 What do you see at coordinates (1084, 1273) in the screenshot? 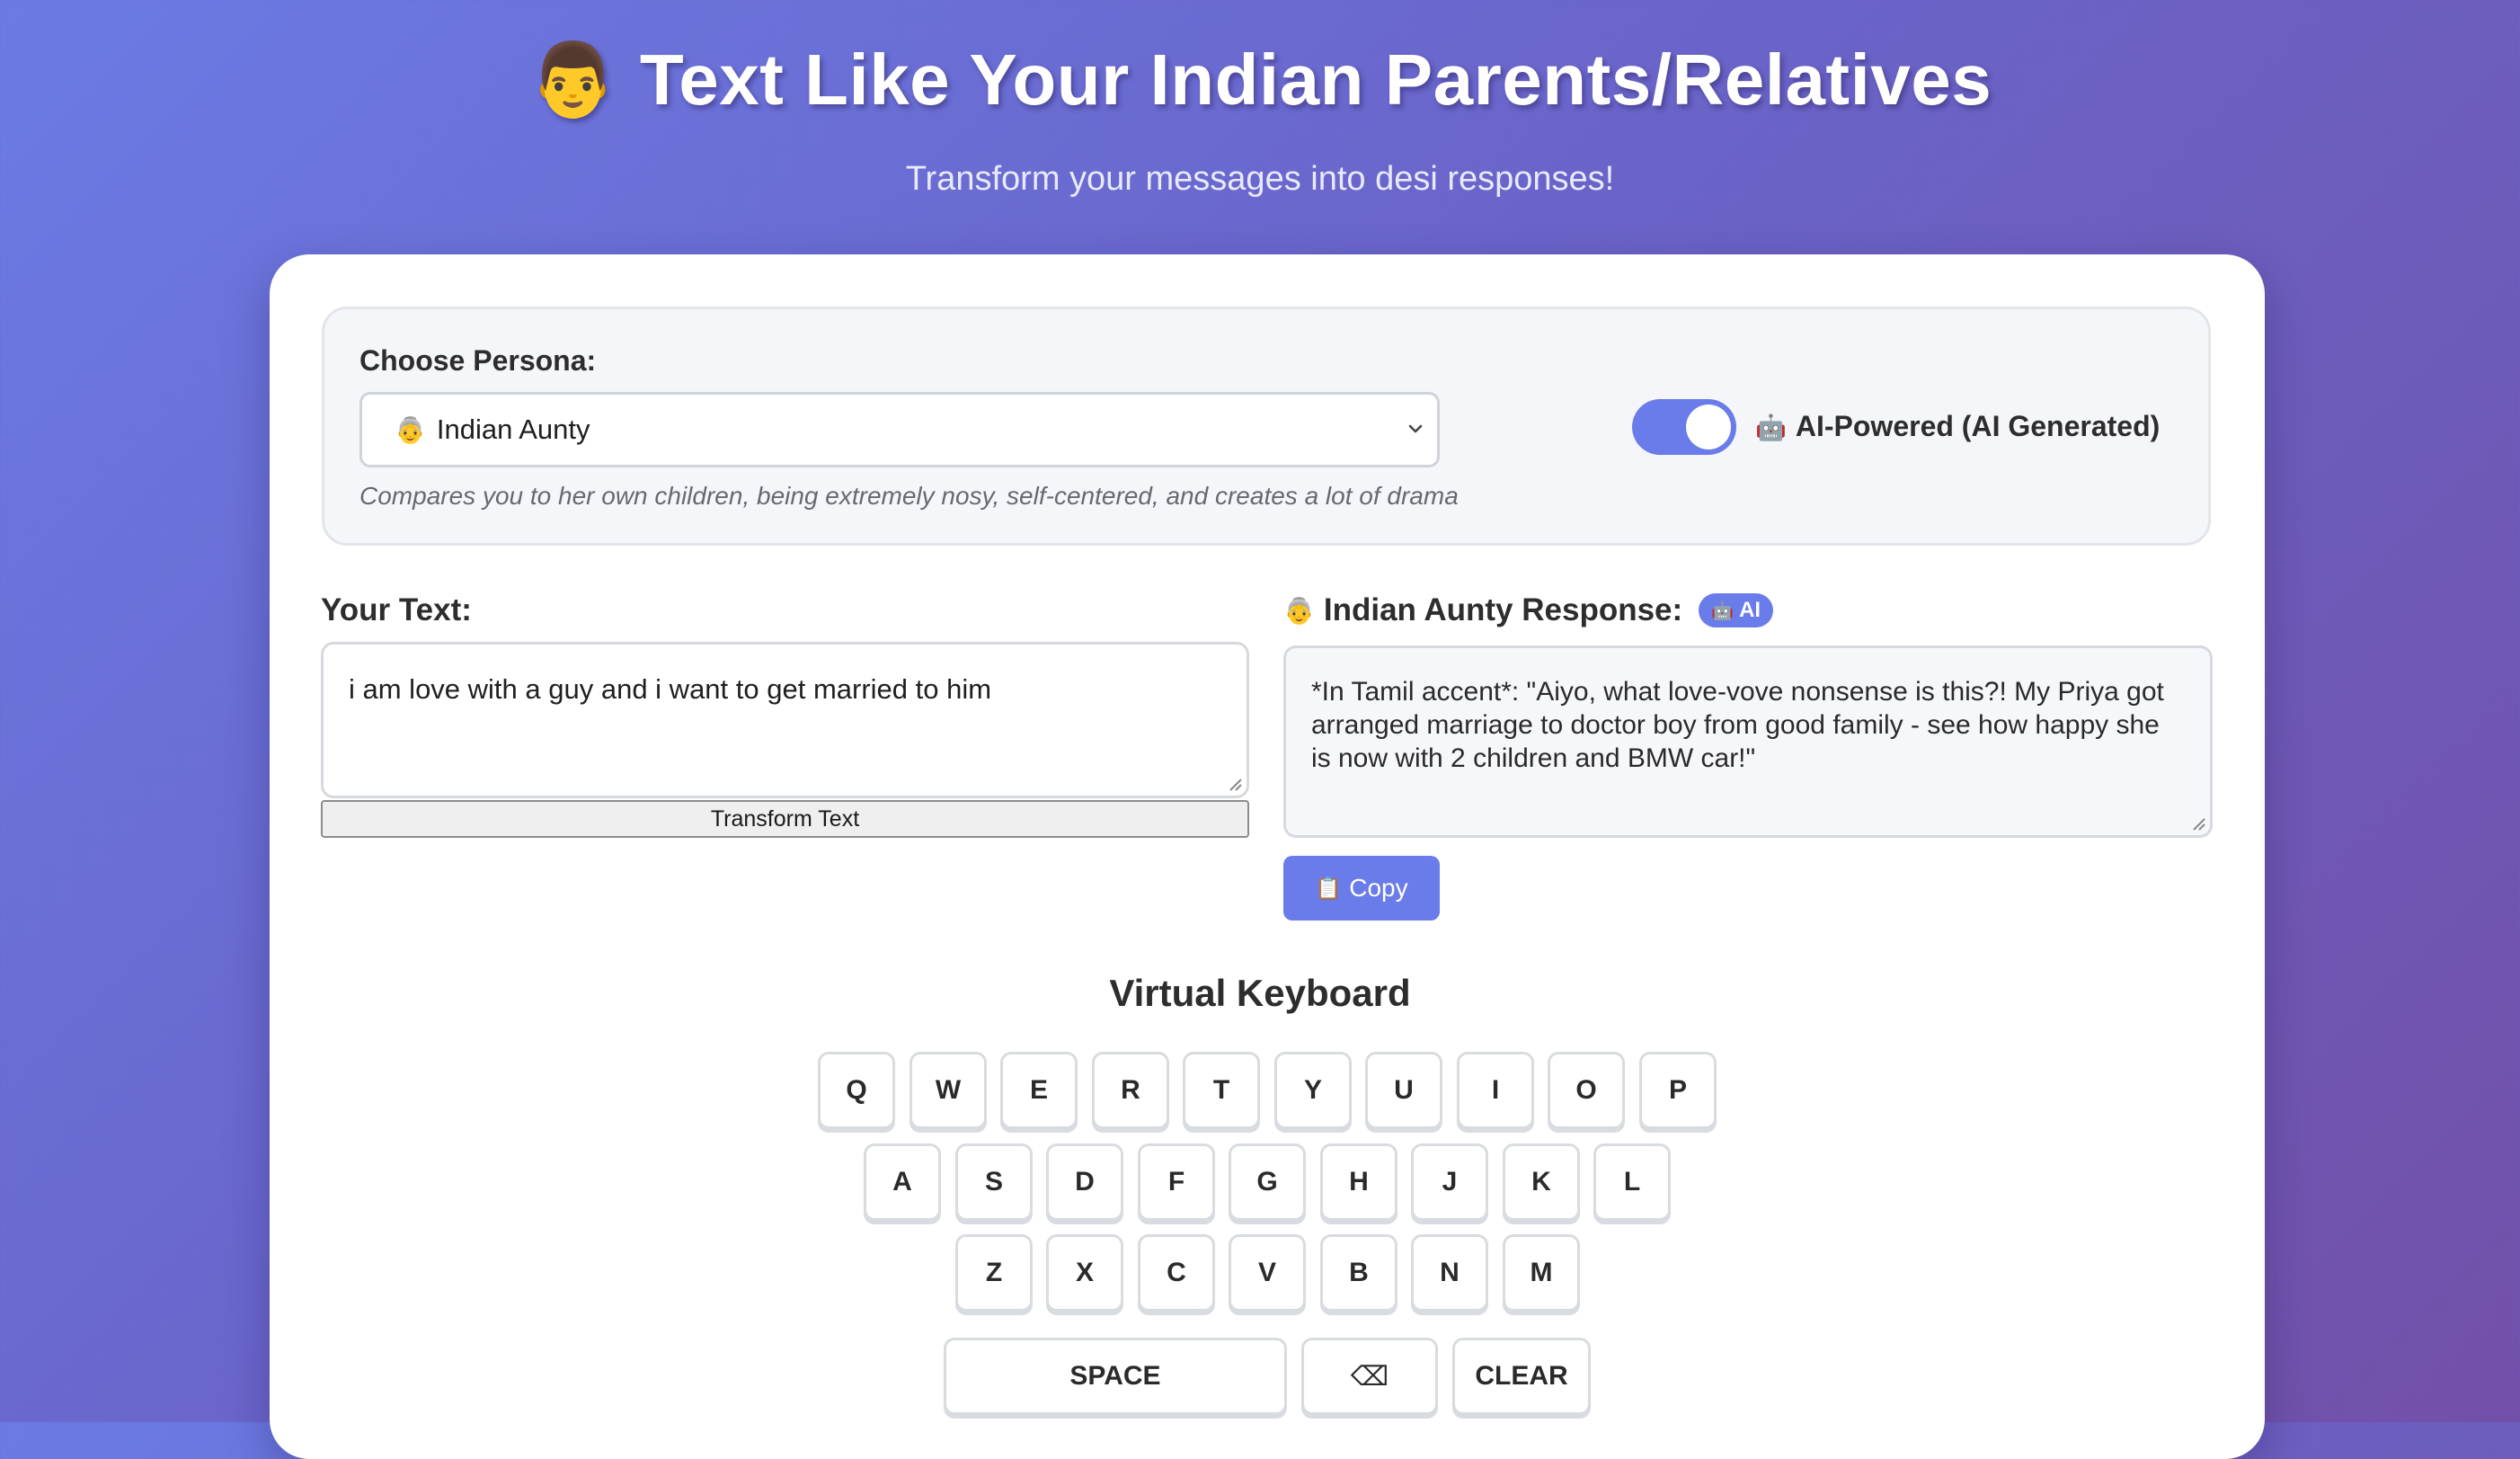
I see `key-x: X` at bounding box center [1084, 1273].